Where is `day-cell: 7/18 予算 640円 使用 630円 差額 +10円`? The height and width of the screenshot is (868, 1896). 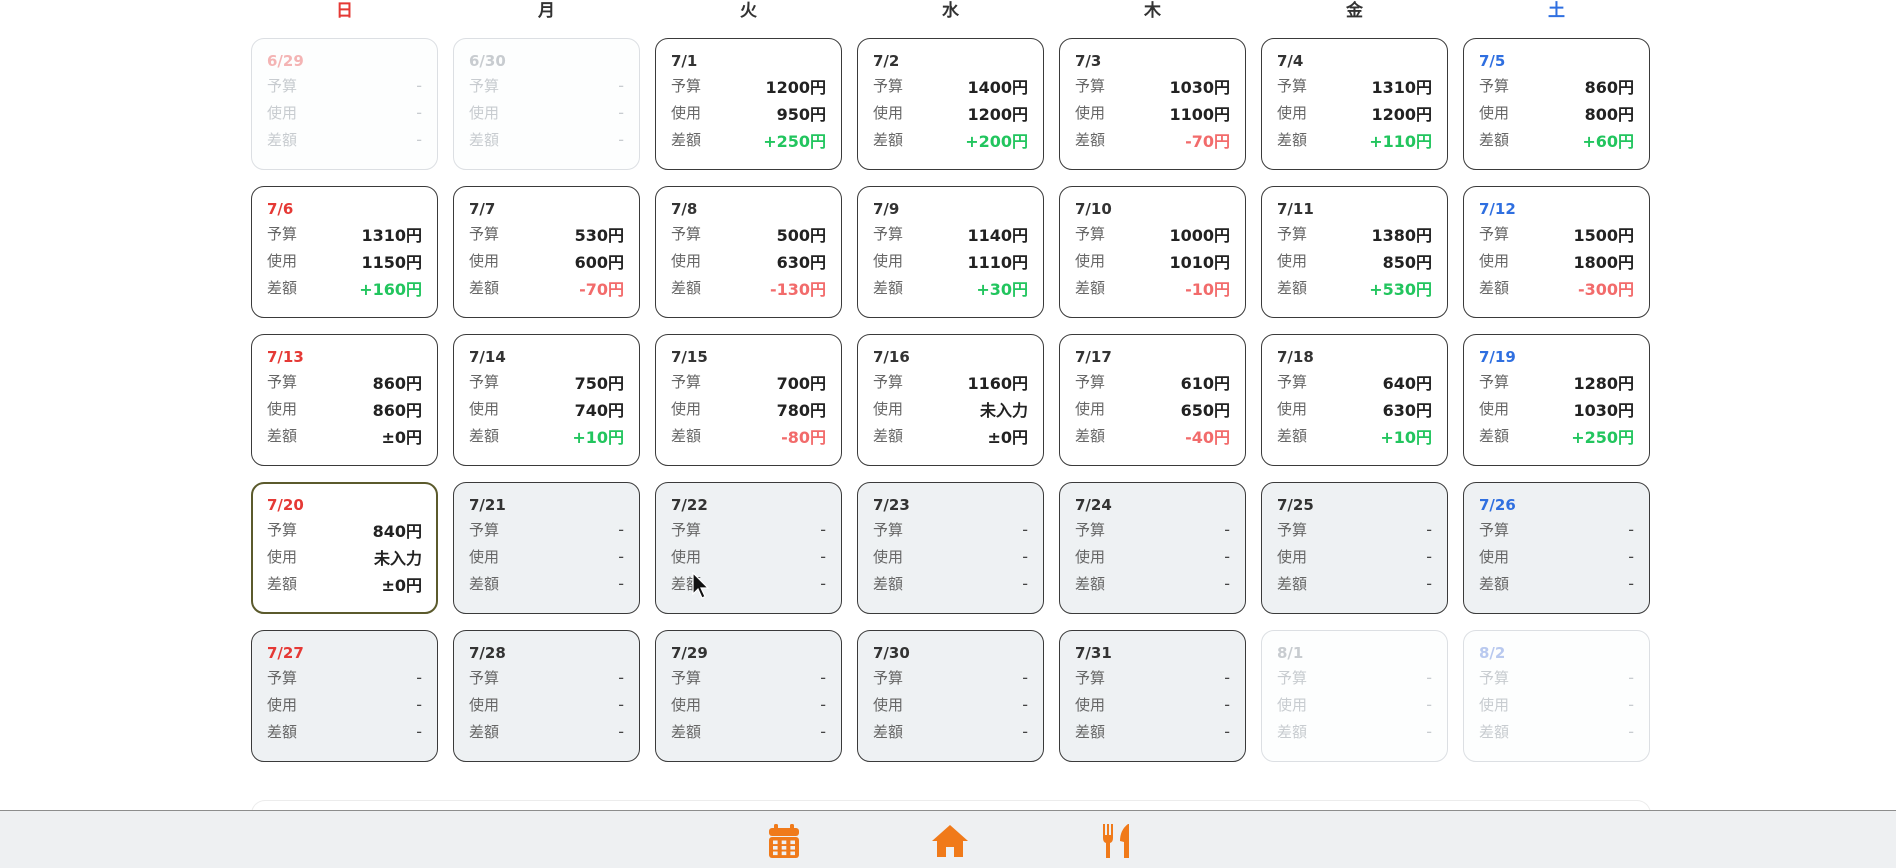
day-cell: 7/18 予算 640円 使用 630円 差額 +10円 is located at coordinates (1354, 400).